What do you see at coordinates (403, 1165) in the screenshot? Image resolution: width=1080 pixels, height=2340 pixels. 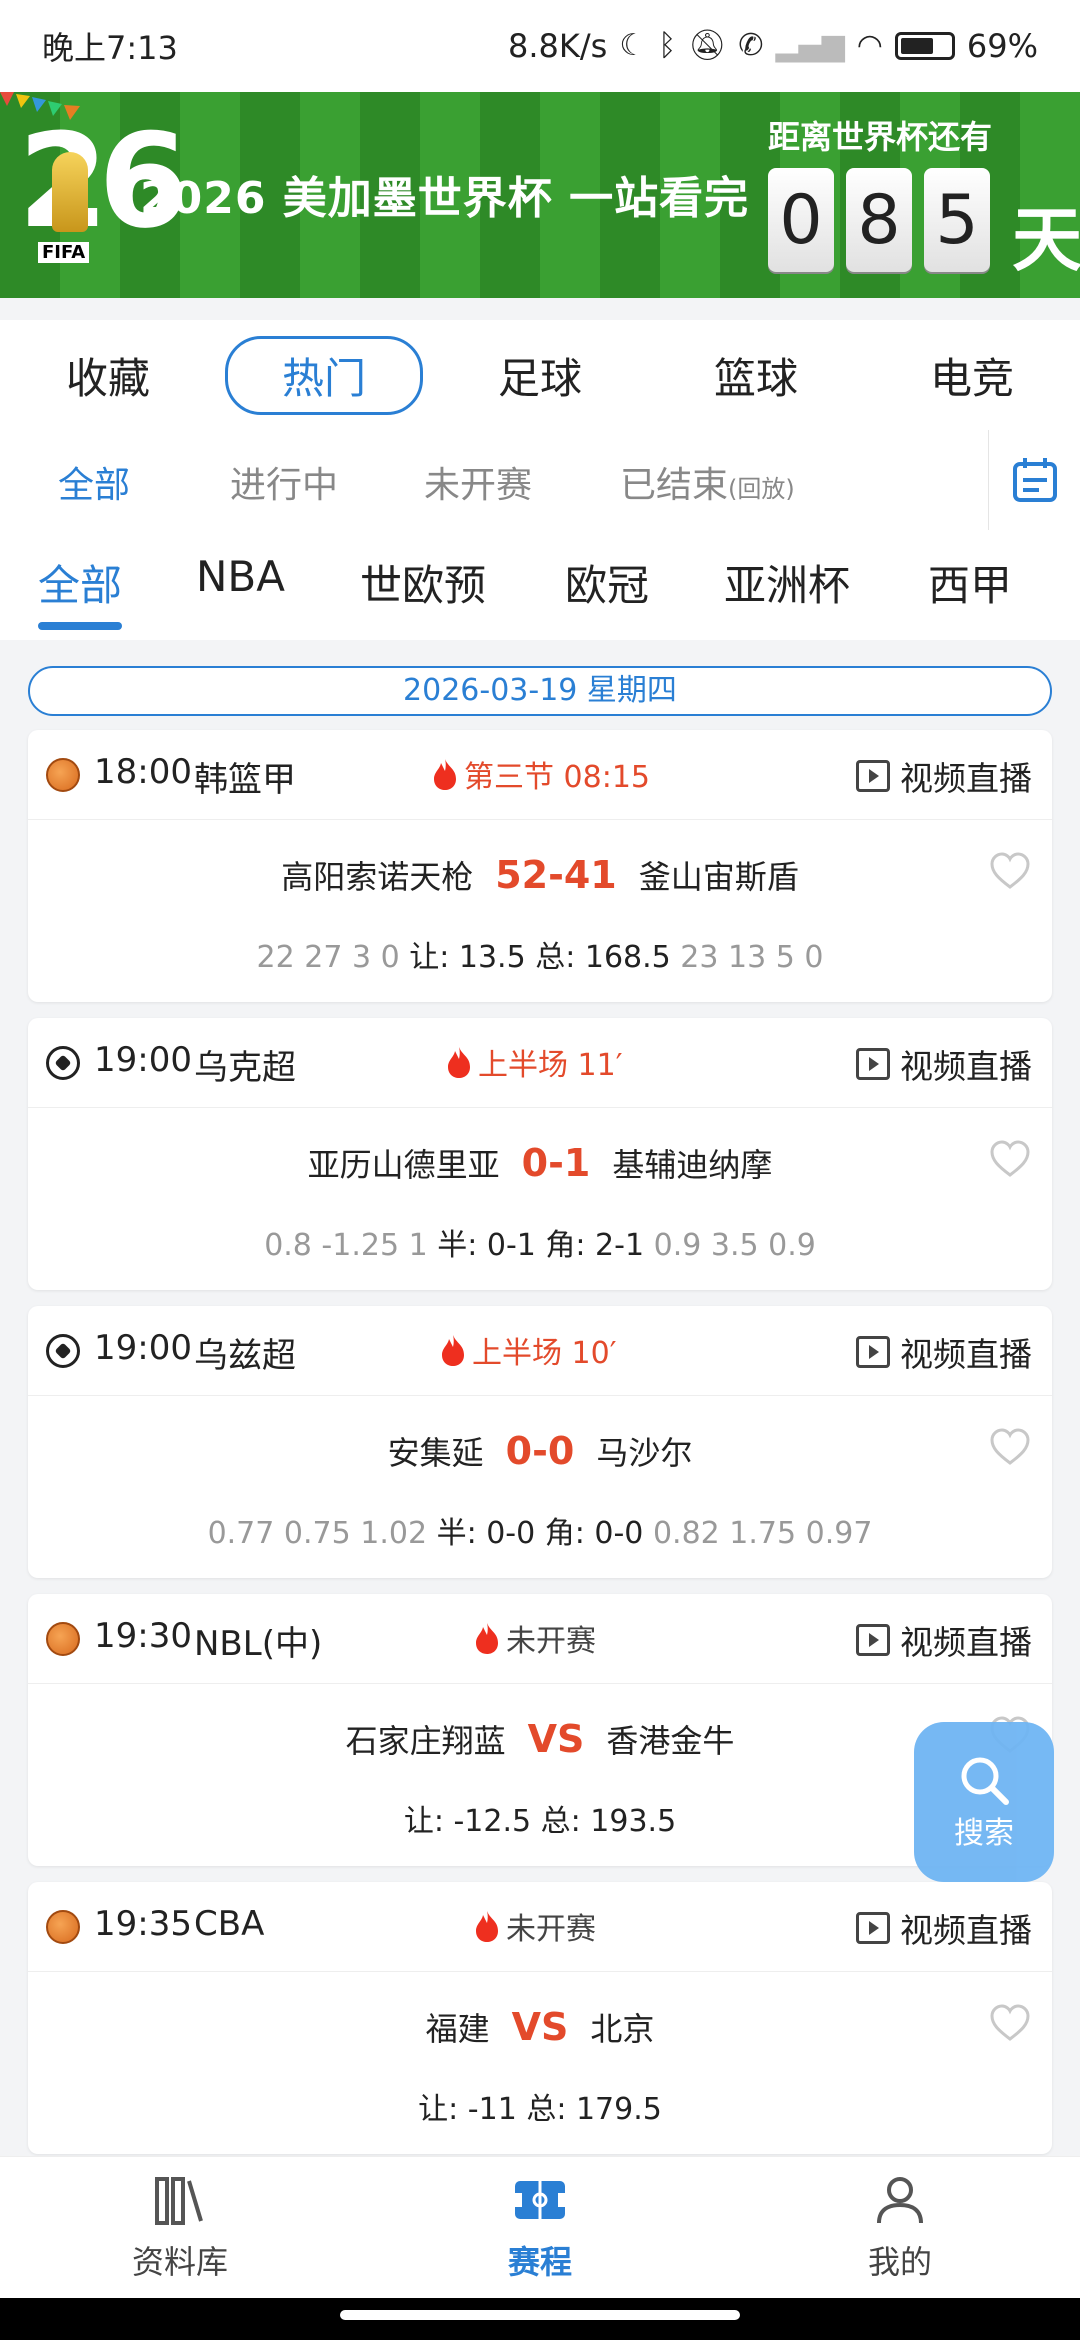 I see `home-team: 亚历山德里亚` at bounding box center [403, 1165].